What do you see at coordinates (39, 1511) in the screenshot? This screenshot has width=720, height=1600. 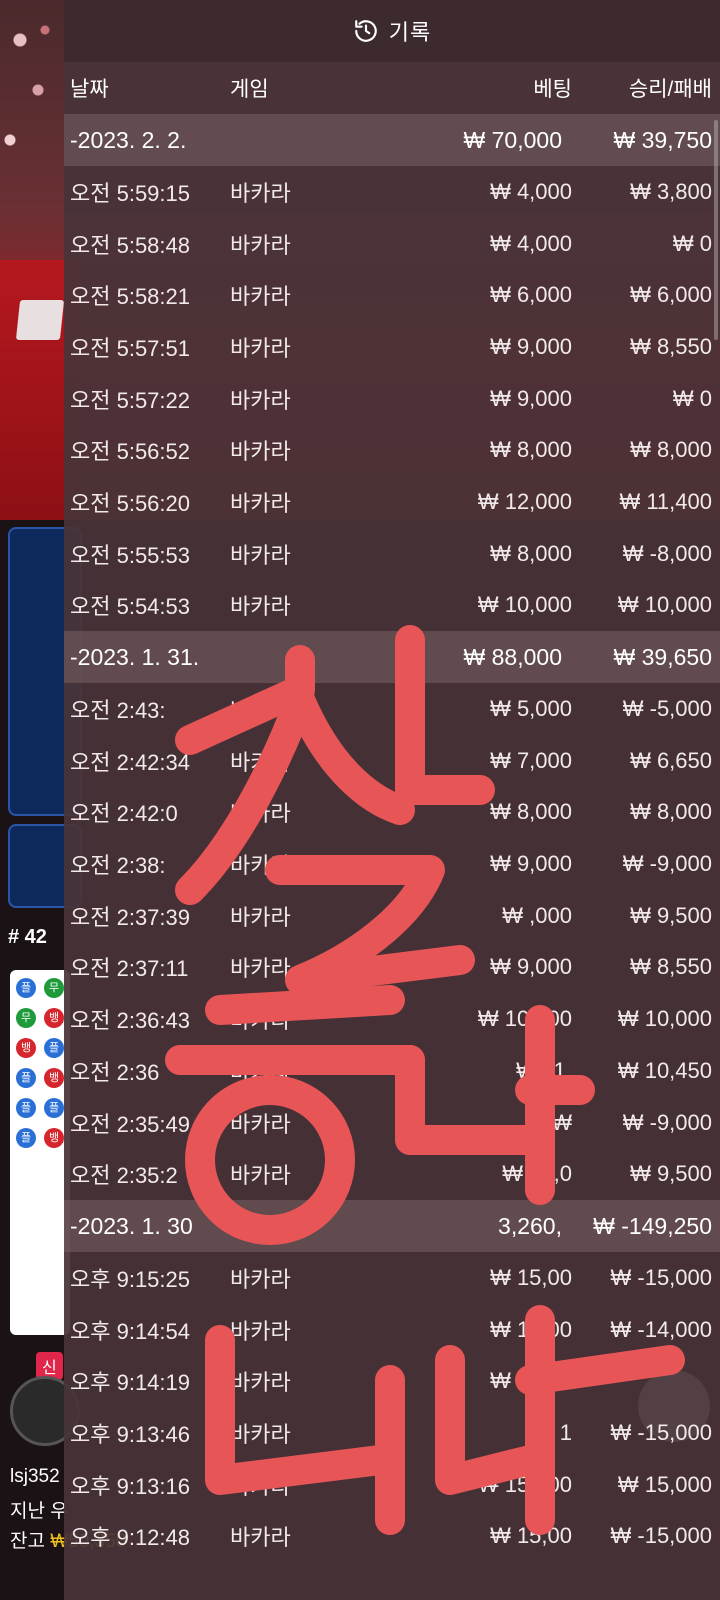 I see `last-round-line: 지난 우` at bounding box center [39, 1511].